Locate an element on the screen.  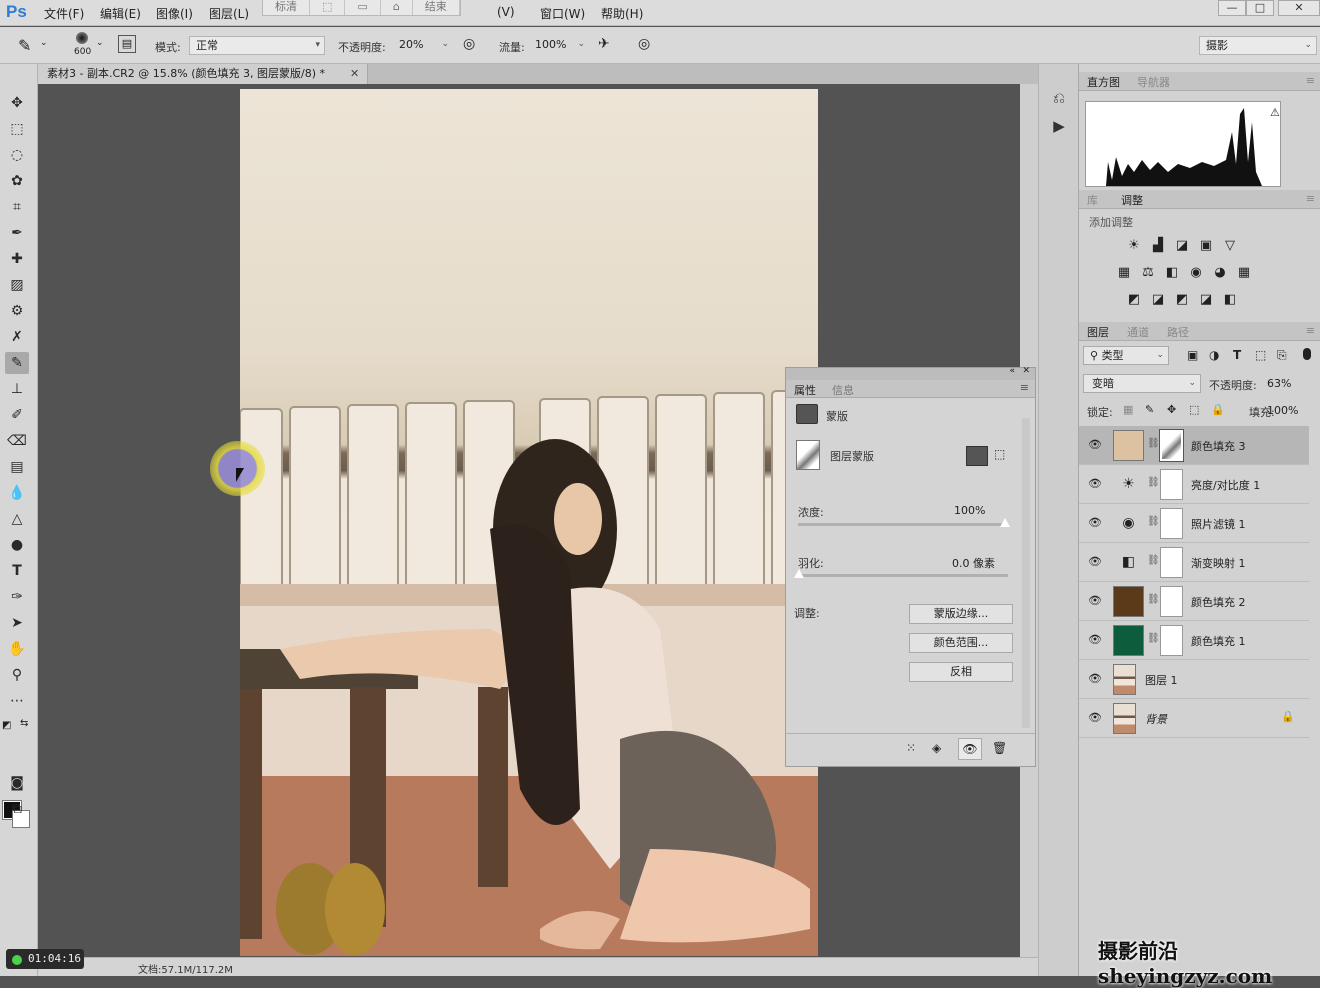
photo-filter-icon: ◉ is located at coordinates (1128, 523).